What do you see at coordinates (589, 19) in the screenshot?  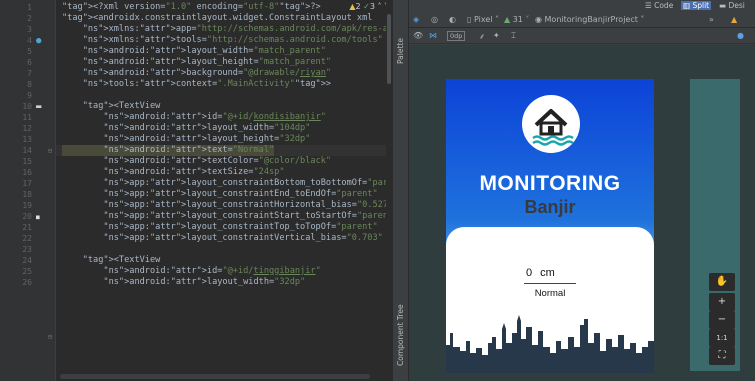 I see `theme-selector: ◉ MonitoringBanjirProject ˅` at bounding box center [589, 19].